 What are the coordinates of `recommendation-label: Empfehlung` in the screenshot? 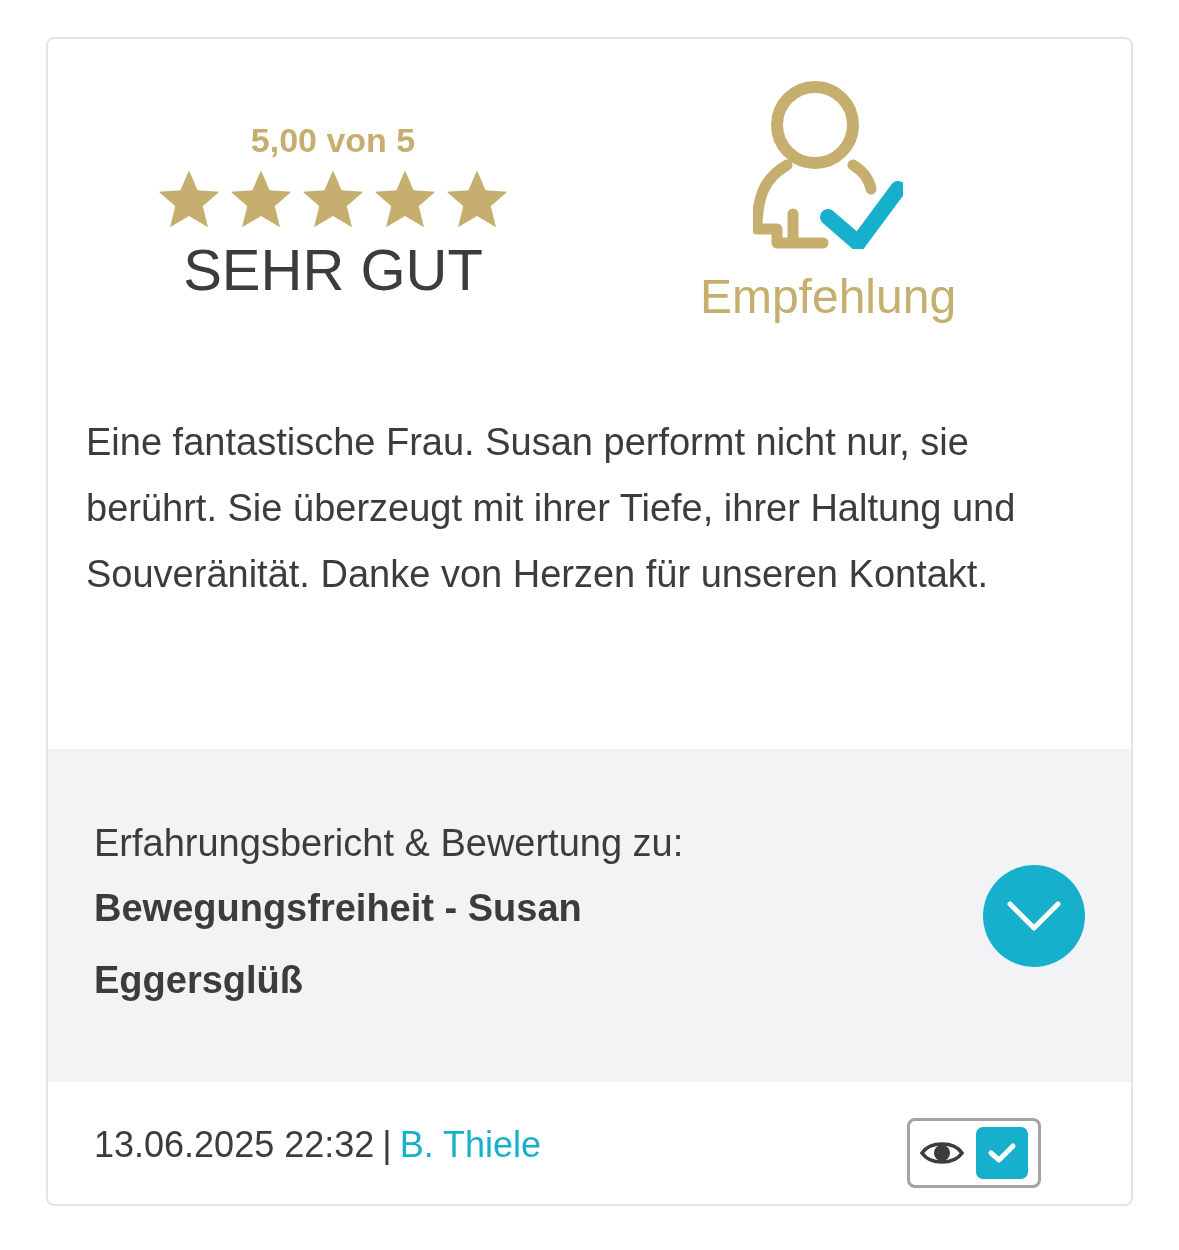 It's located at (828, 297).